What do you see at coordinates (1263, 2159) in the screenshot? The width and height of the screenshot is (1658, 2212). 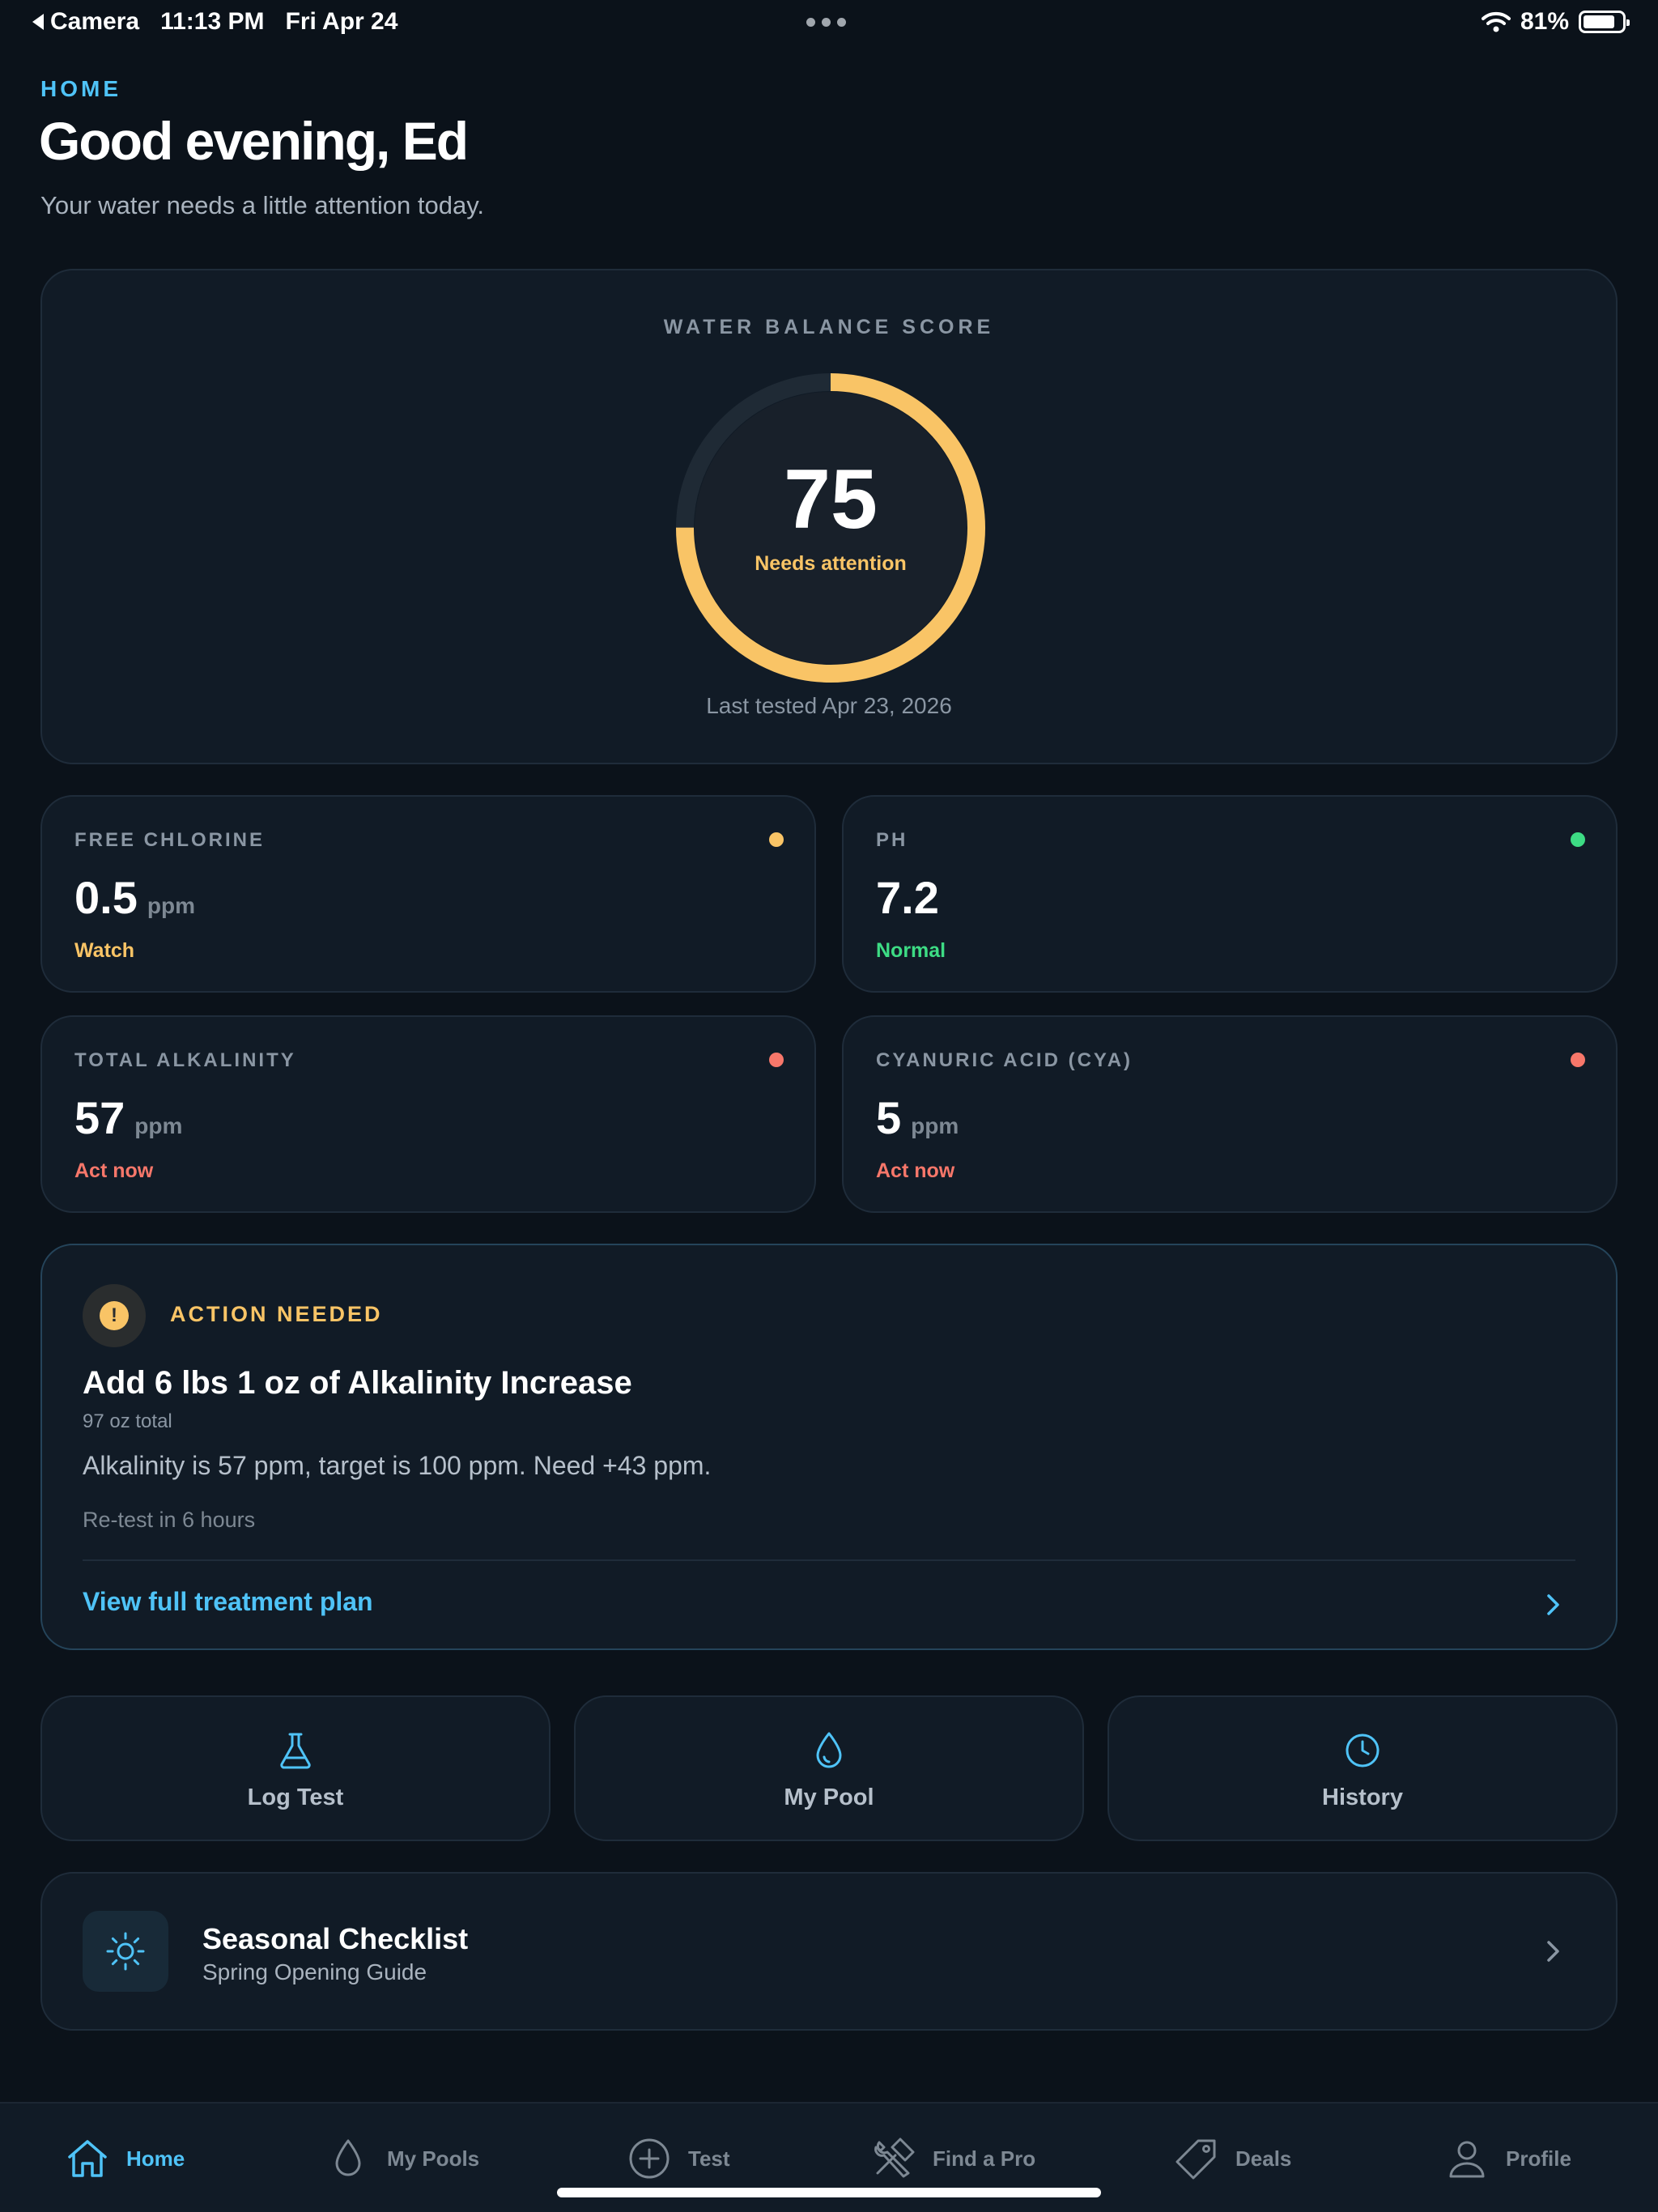 I see `tab-label: Deals` at bounding box center [1263, 2159].